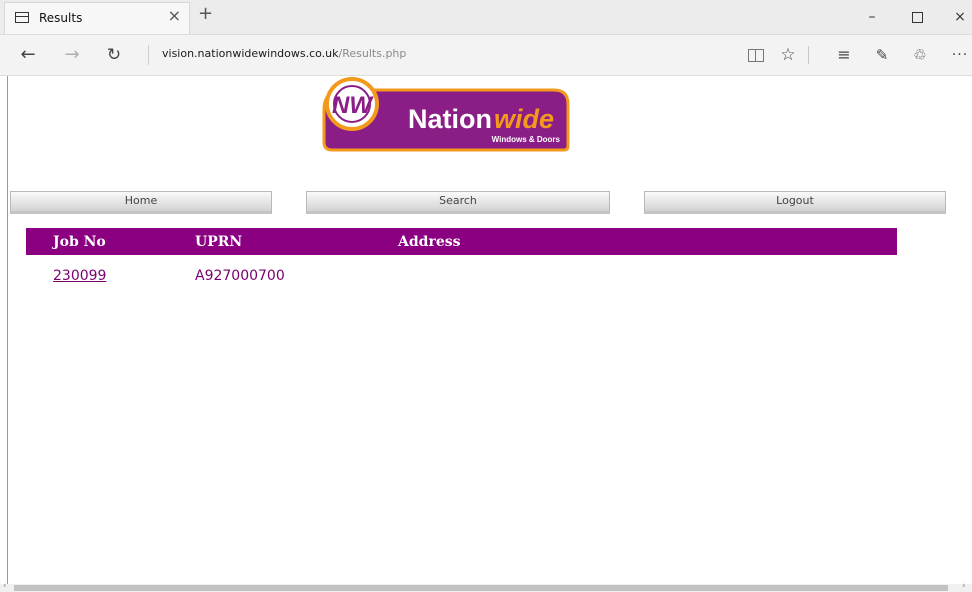  Describe the element at coordinates (28, 55) in the screenshot. I see `back-button: ←` at that location.